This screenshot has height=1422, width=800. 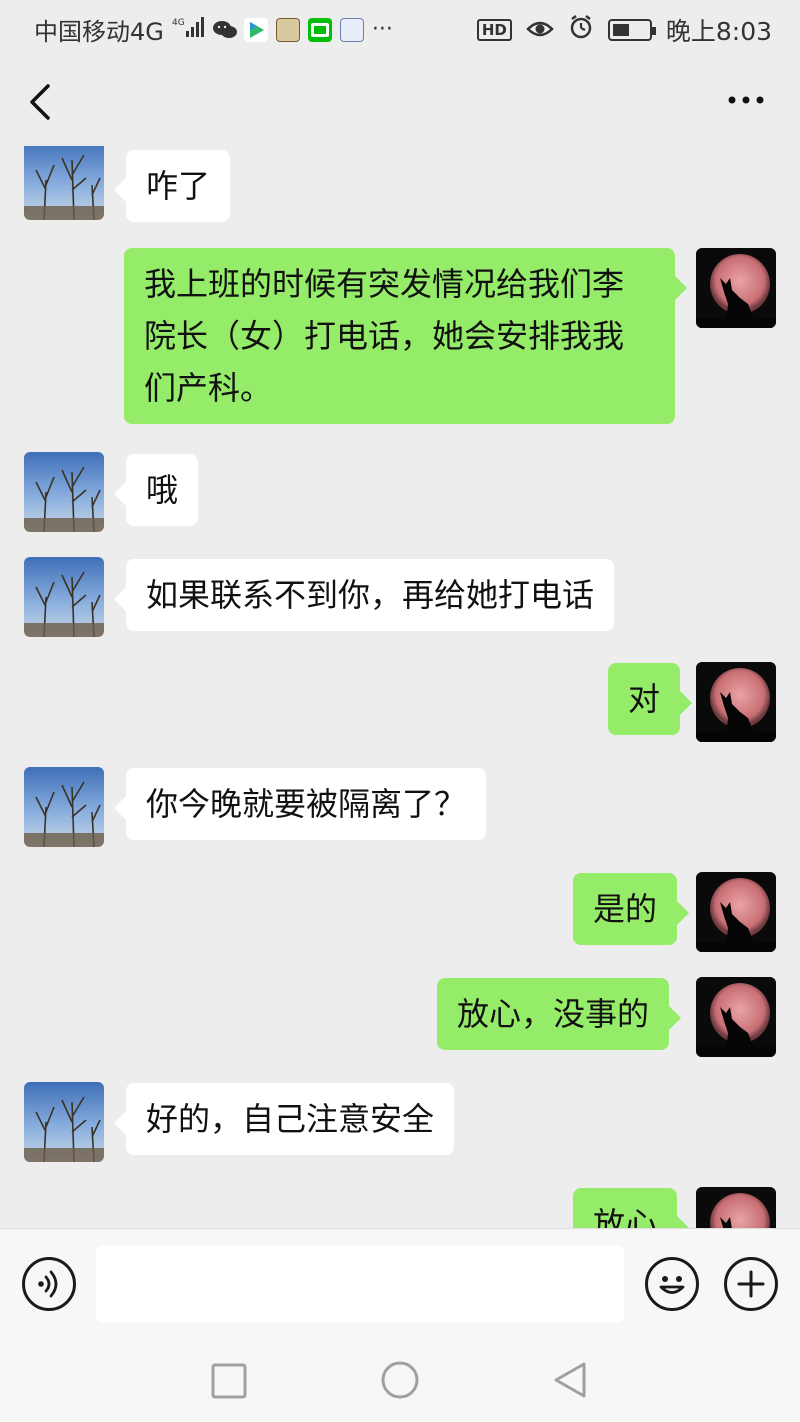 I want to click on back-button, so click(x=44, y=102).